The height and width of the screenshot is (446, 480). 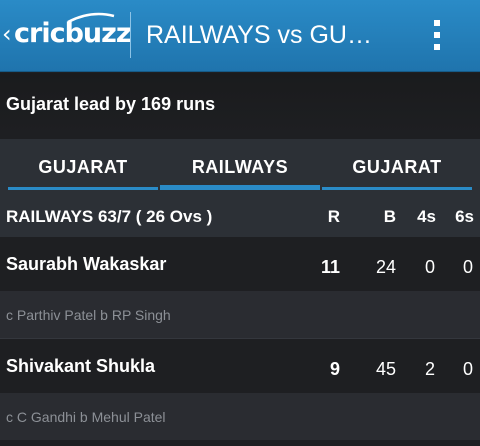 I want to click on batsman-fours: 2, so click(x=429, y=369).